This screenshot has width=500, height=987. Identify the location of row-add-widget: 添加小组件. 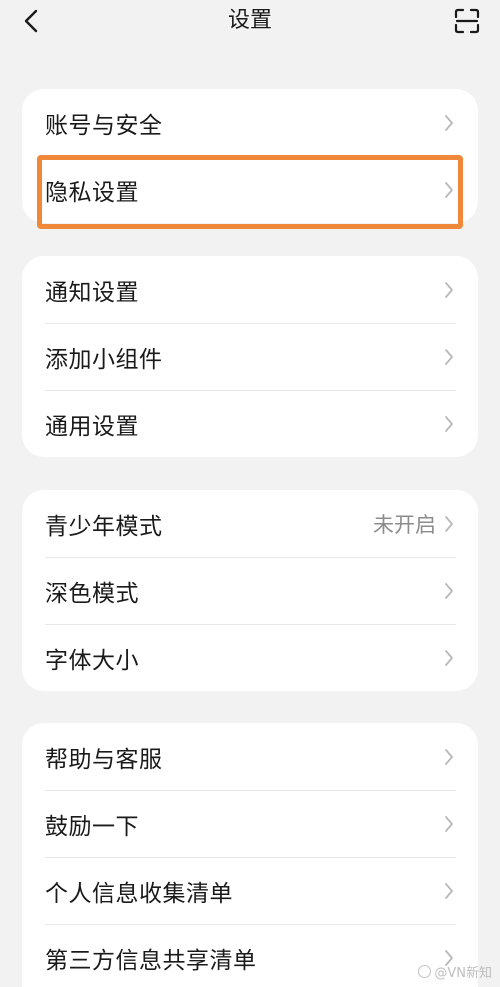
(250, 356).